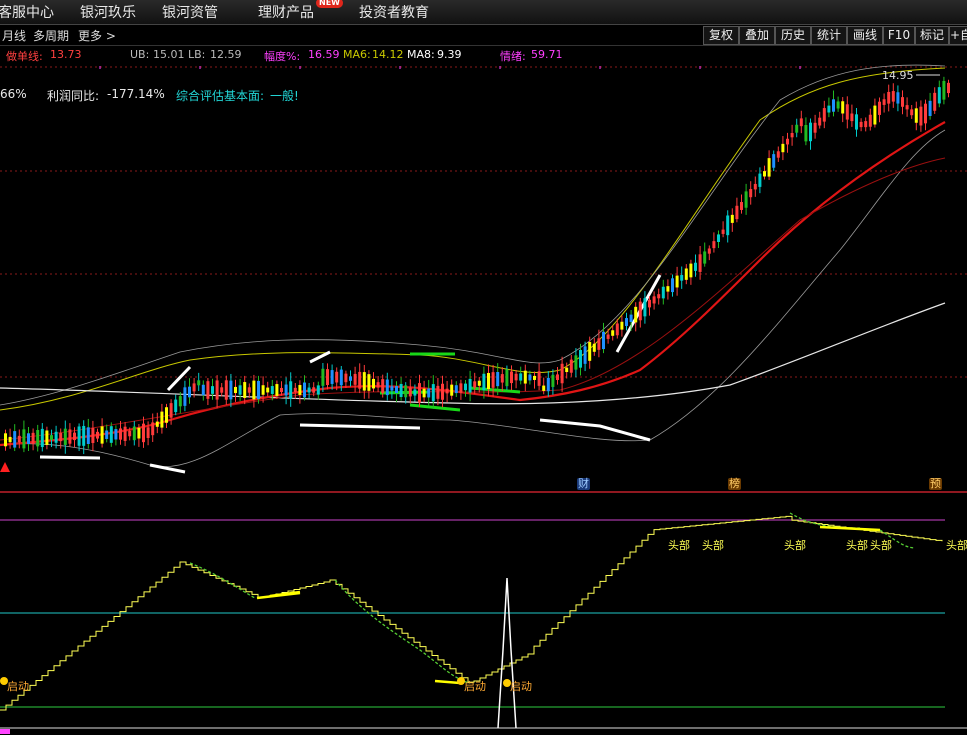 Image resolution: width=967 pixels, height=735 pixels. I want to click on more-button: 更多 >, so click(97, 35).